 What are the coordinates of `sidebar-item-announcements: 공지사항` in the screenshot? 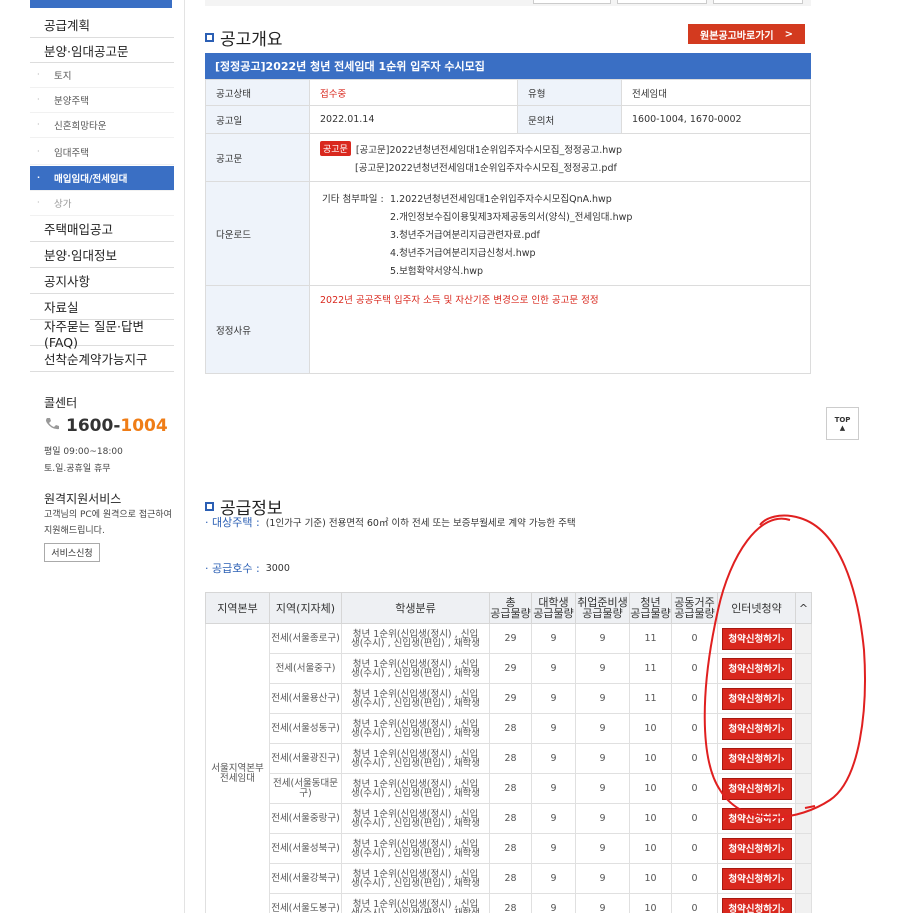 It's located at (102, 281).